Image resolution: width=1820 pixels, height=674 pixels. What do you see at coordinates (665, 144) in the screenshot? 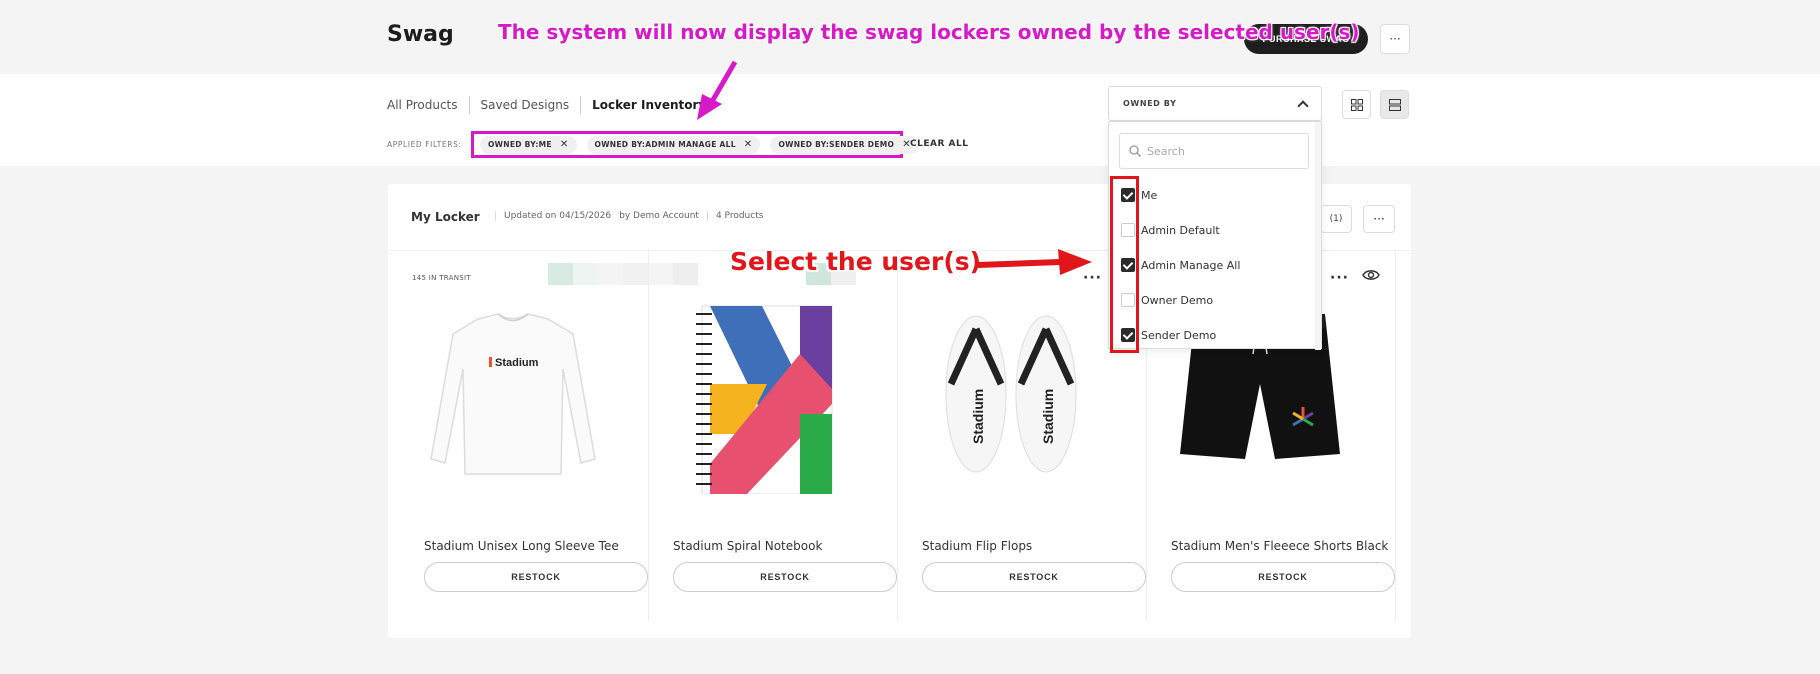
I see `filter-chip-label: OWNED BY:ADMIN MANAGE ALL` at bounding box center [665, 144].